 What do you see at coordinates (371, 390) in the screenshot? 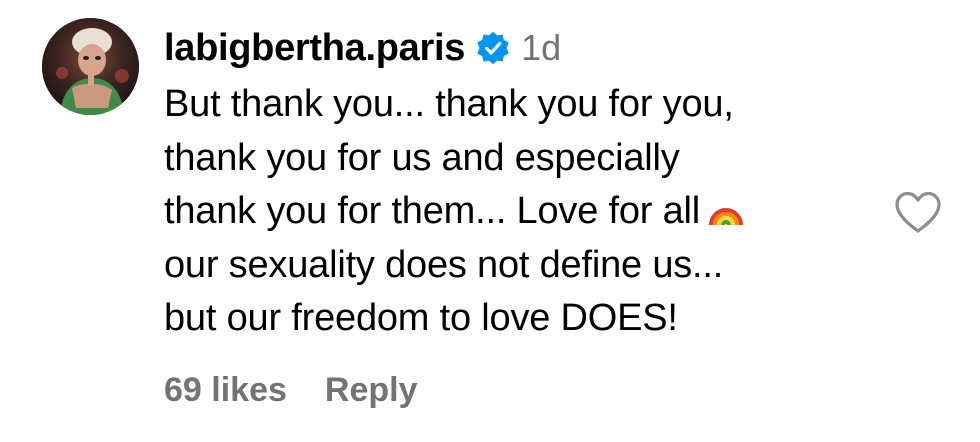
I see `reply-button: Reply` at bounding box center [371, 390].